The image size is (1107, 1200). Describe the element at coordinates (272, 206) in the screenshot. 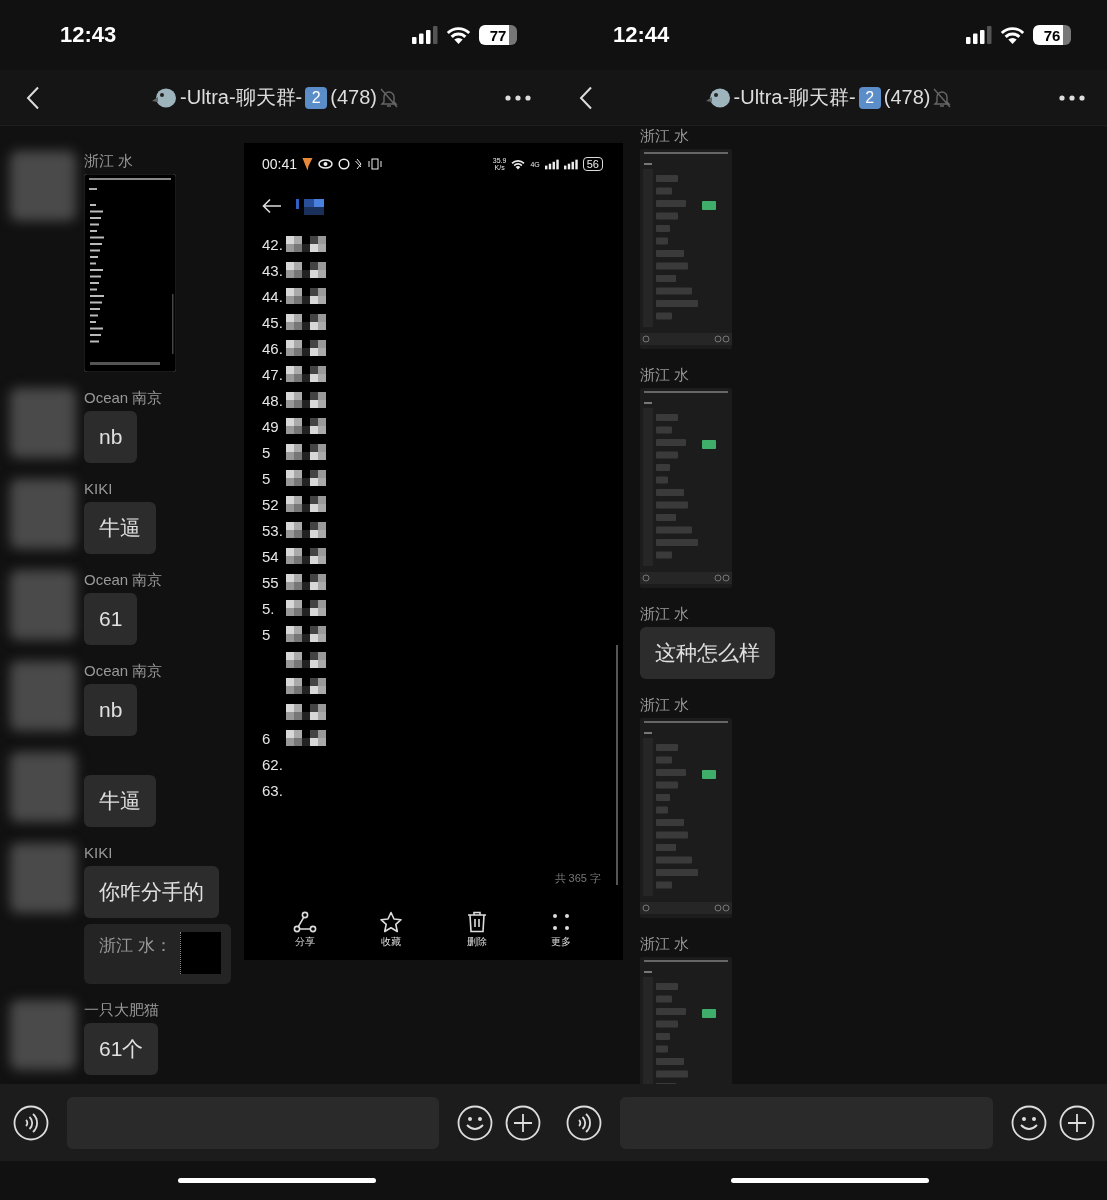

I see `back-arrow-icon` at that location.